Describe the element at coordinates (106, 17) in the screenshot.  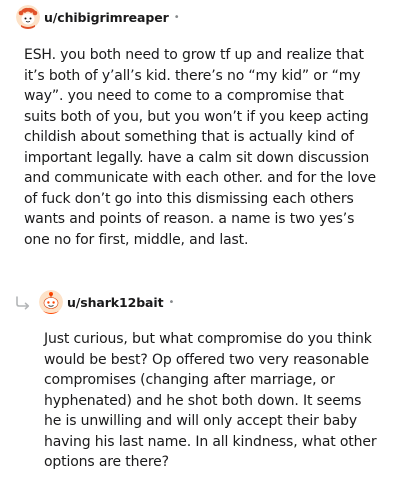
I see `username: u/chibigrimreaper` at that location.